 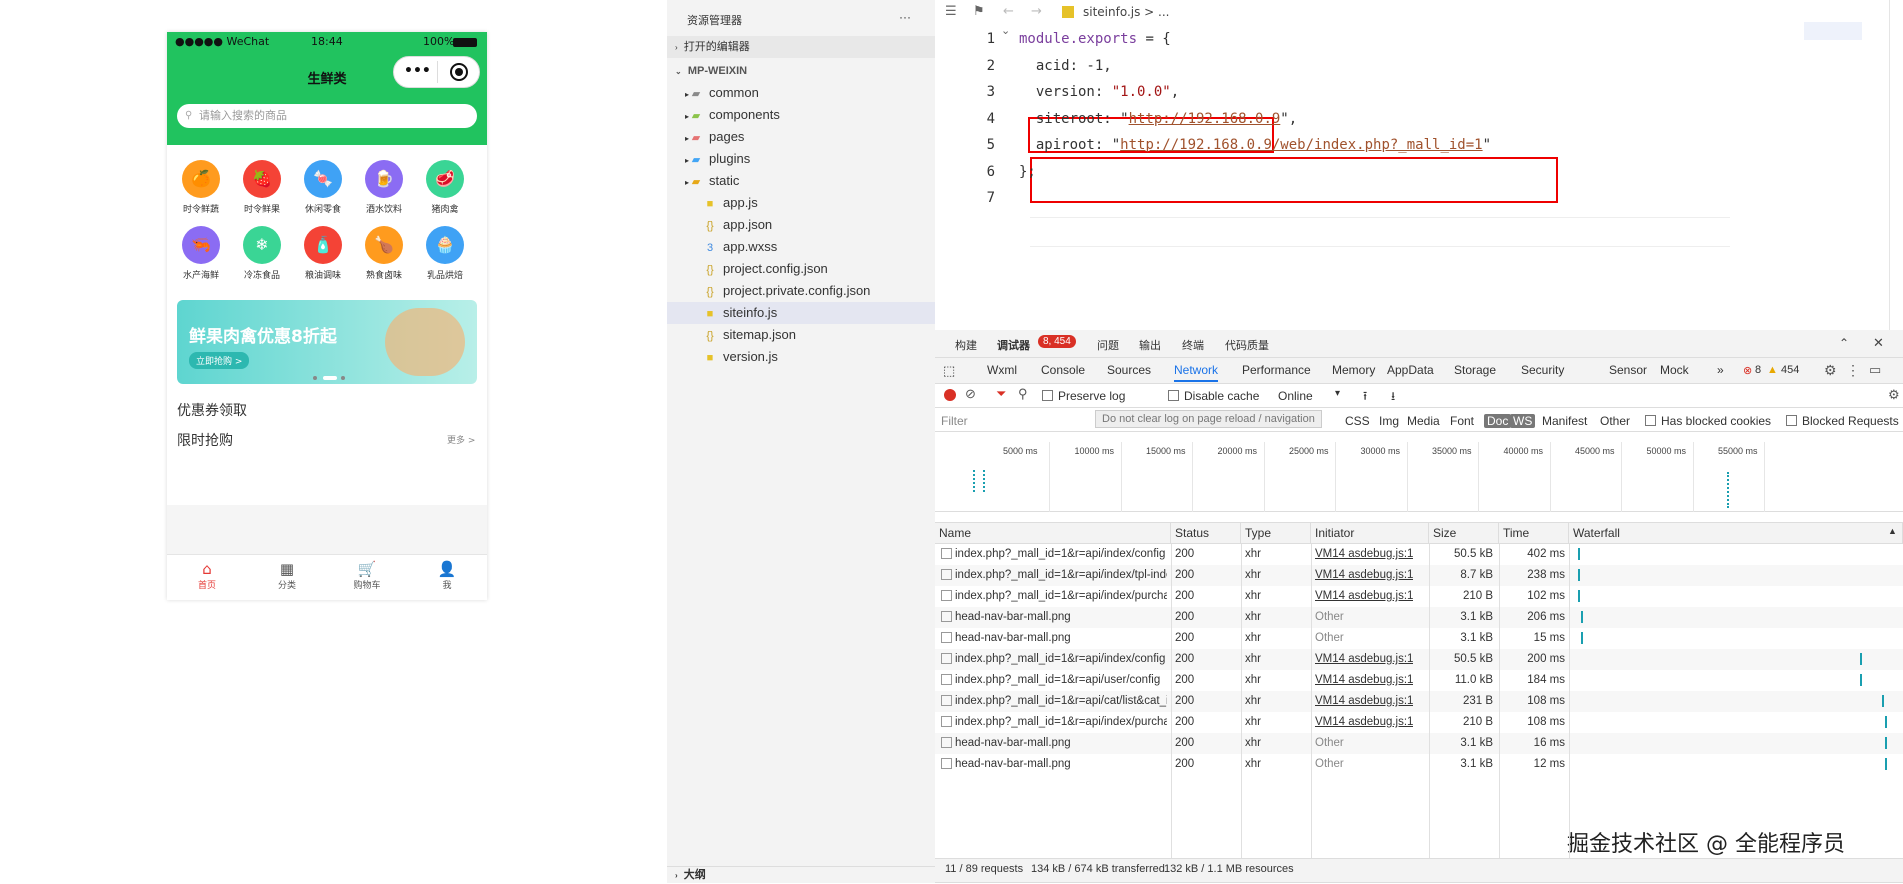 What do you see at coordinates (201, 253) in the screenshot?
I see `category-item: 🦐 水产海鲜` at bounding box center [201, 253].